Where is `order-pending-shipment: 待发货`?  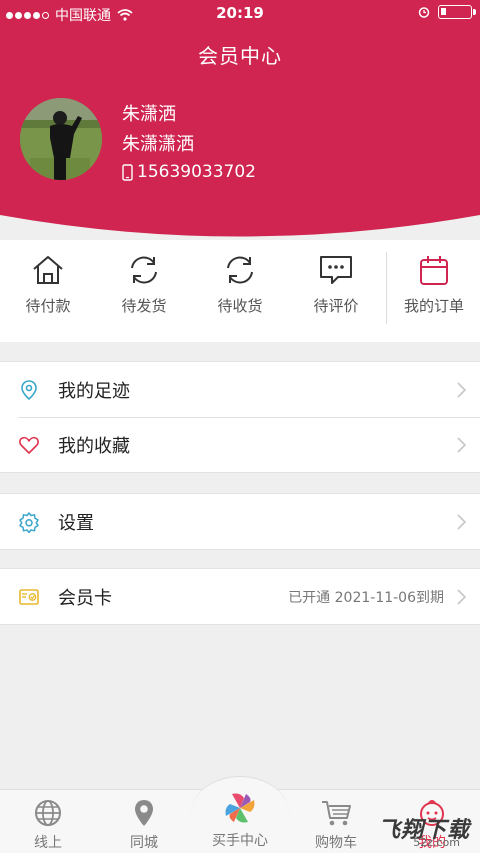
order-pending-shipment: 待发货 is located at coordinates (144, 291).